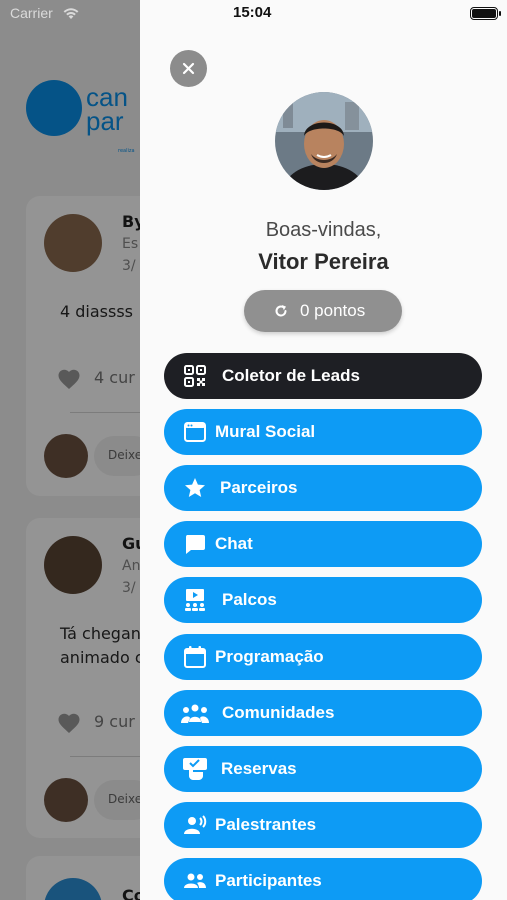 This screenshot has width=507, height=900. I want to click on menu-item-mural-social: Mural Social, so click(323, 432).